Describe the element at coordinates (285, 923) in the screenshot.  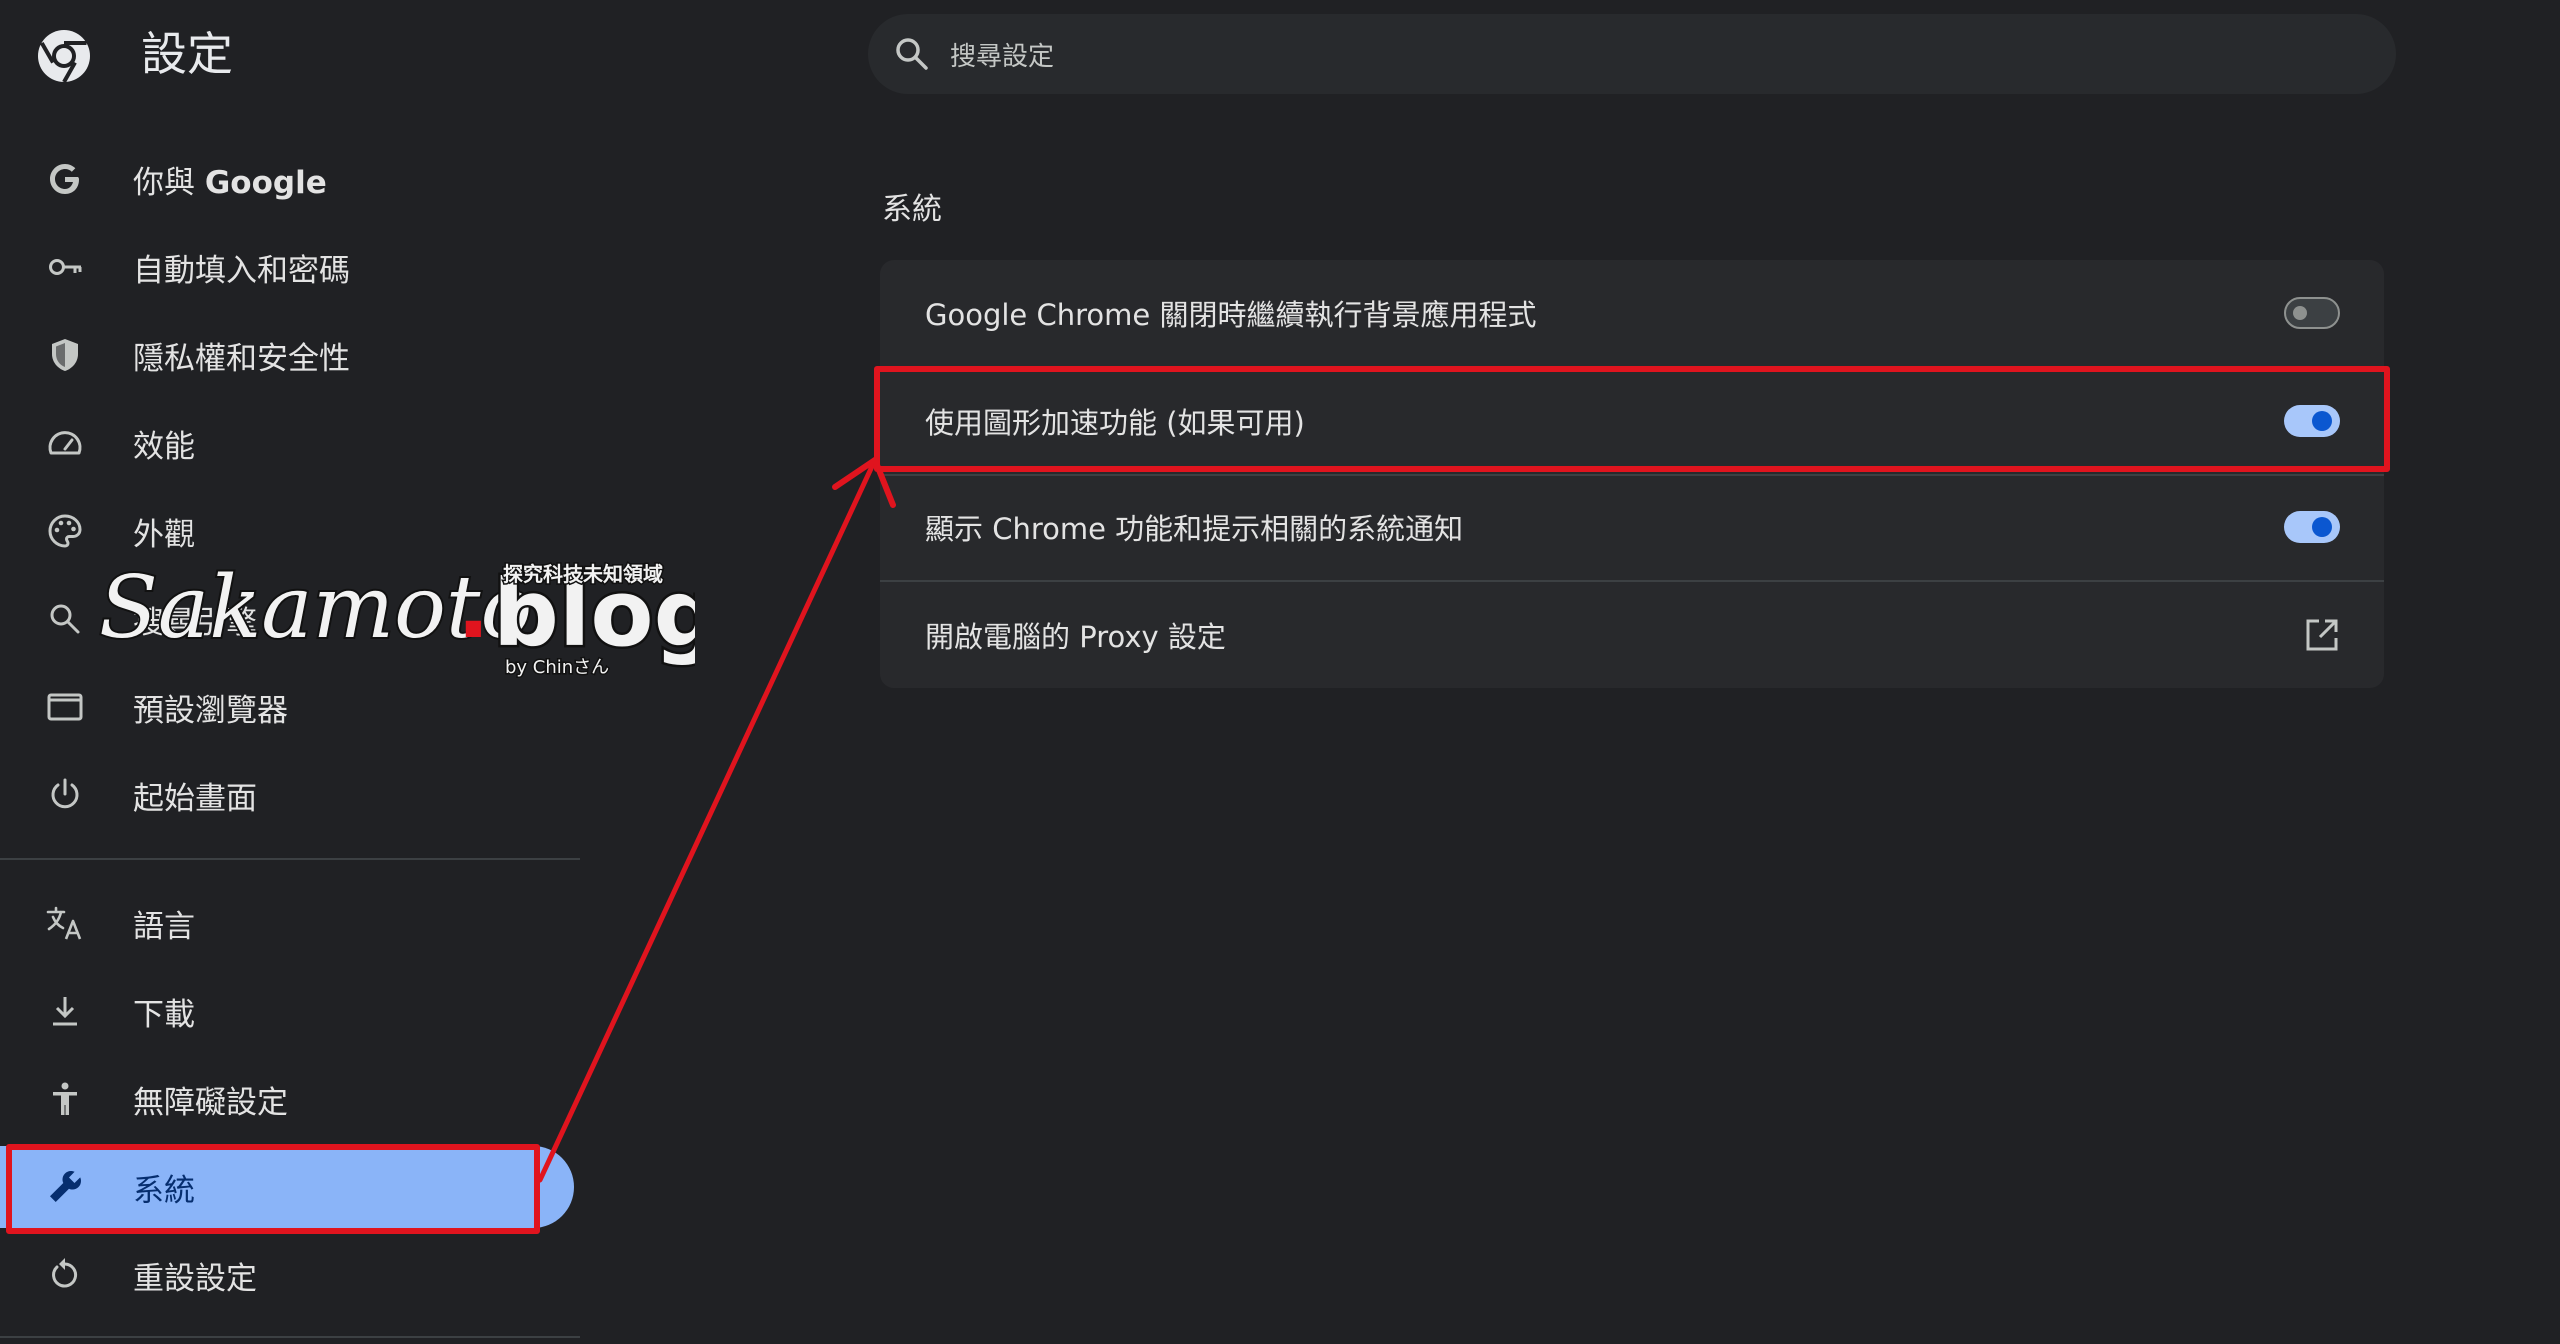
I see `sidebar-item-languages: 語言` at that location.